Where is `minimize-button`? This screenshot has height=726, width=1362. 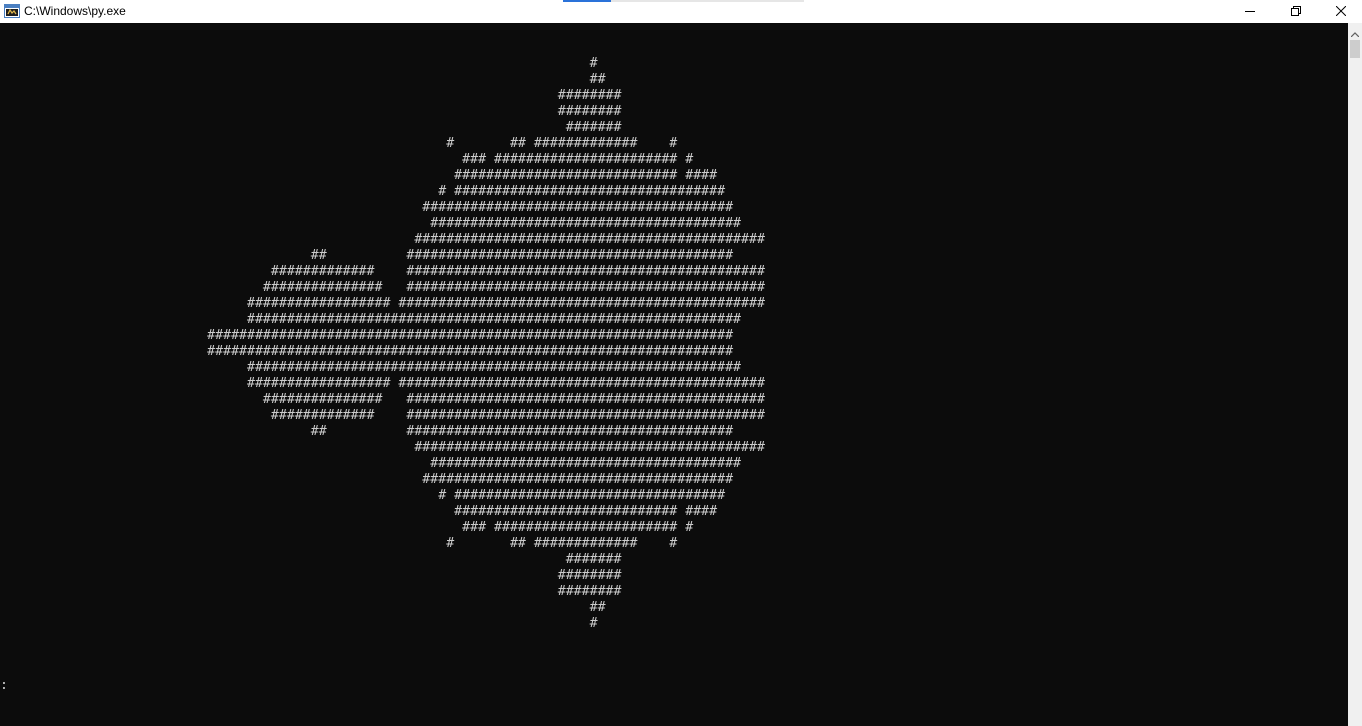 minimize-button is located at coordinates (1250, 11).